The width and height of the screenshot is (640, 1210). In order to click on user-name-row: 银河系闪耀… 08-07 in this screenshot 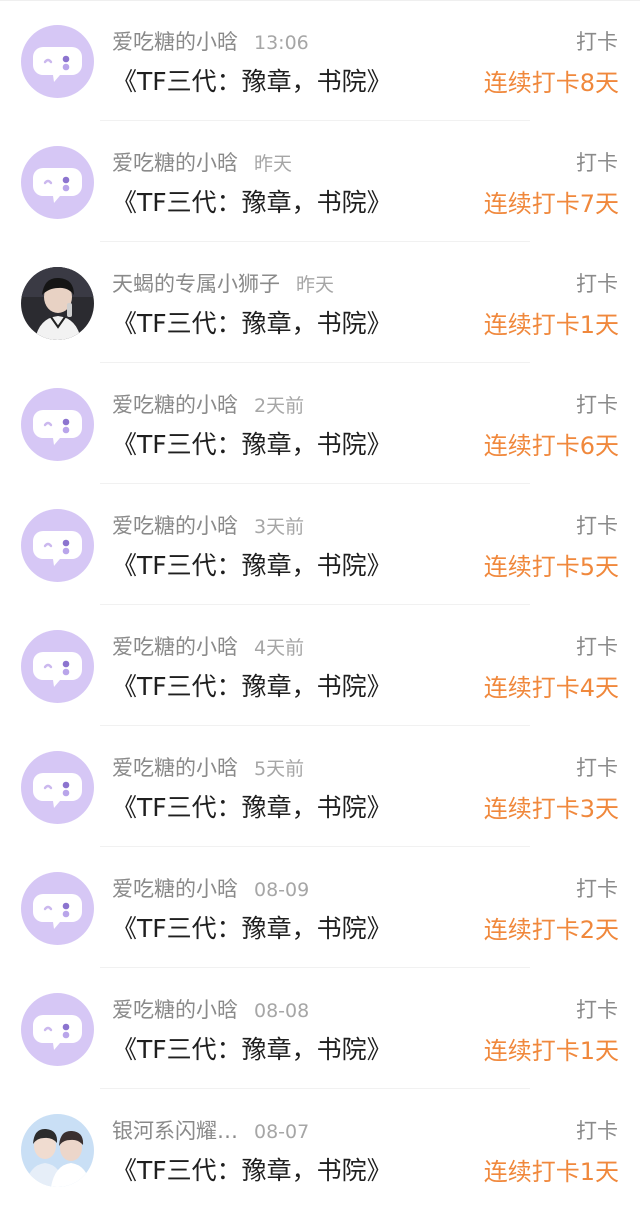, I will do `click(210, 1131)`.